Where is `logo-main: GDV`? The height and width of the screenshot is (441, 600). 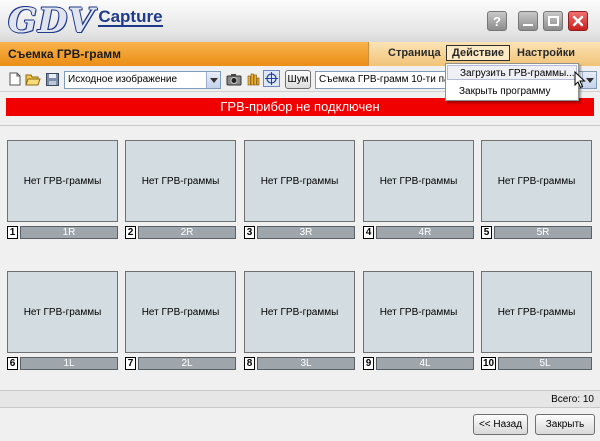 logo-main: GDV is located at coordinates (52, 21).